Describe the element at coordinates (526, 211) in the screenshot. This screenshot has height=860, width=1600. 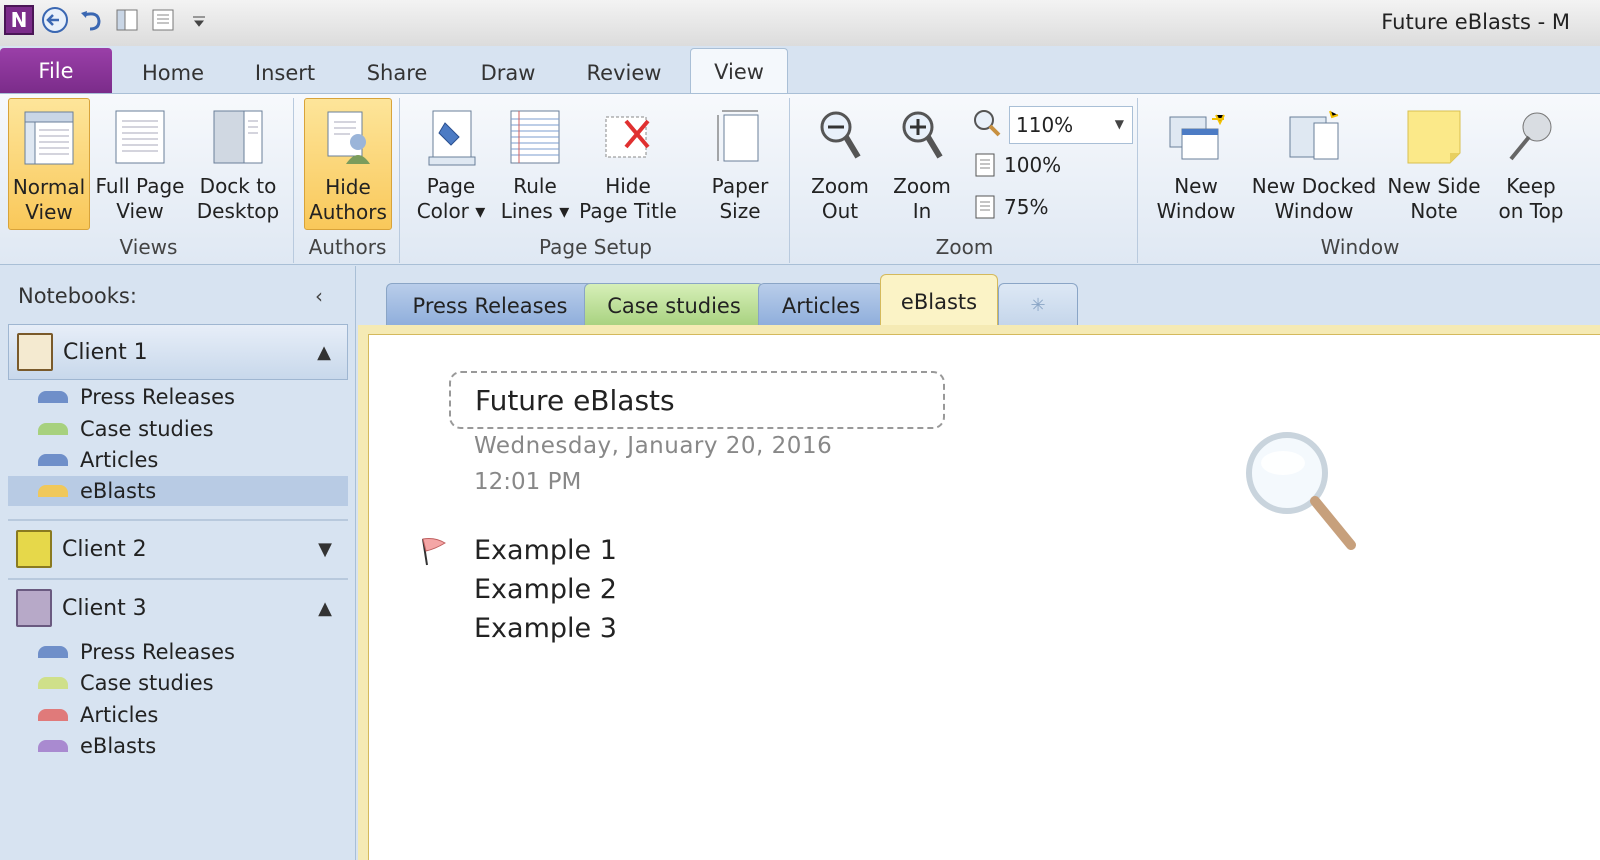
I see `rule-lines-text: Lines` at that location.